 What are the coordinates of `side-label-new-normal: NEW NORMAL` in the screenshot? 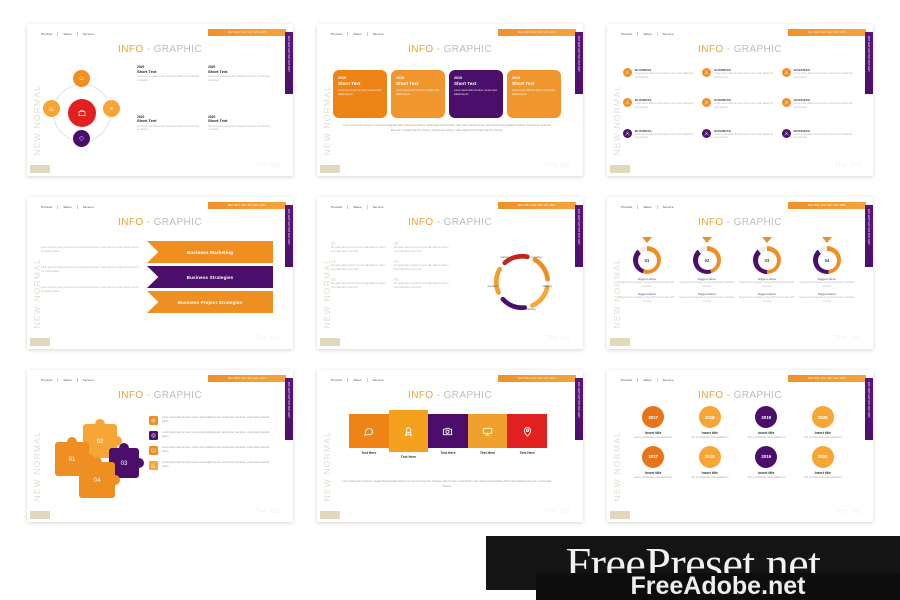 It's located at (327, 120).